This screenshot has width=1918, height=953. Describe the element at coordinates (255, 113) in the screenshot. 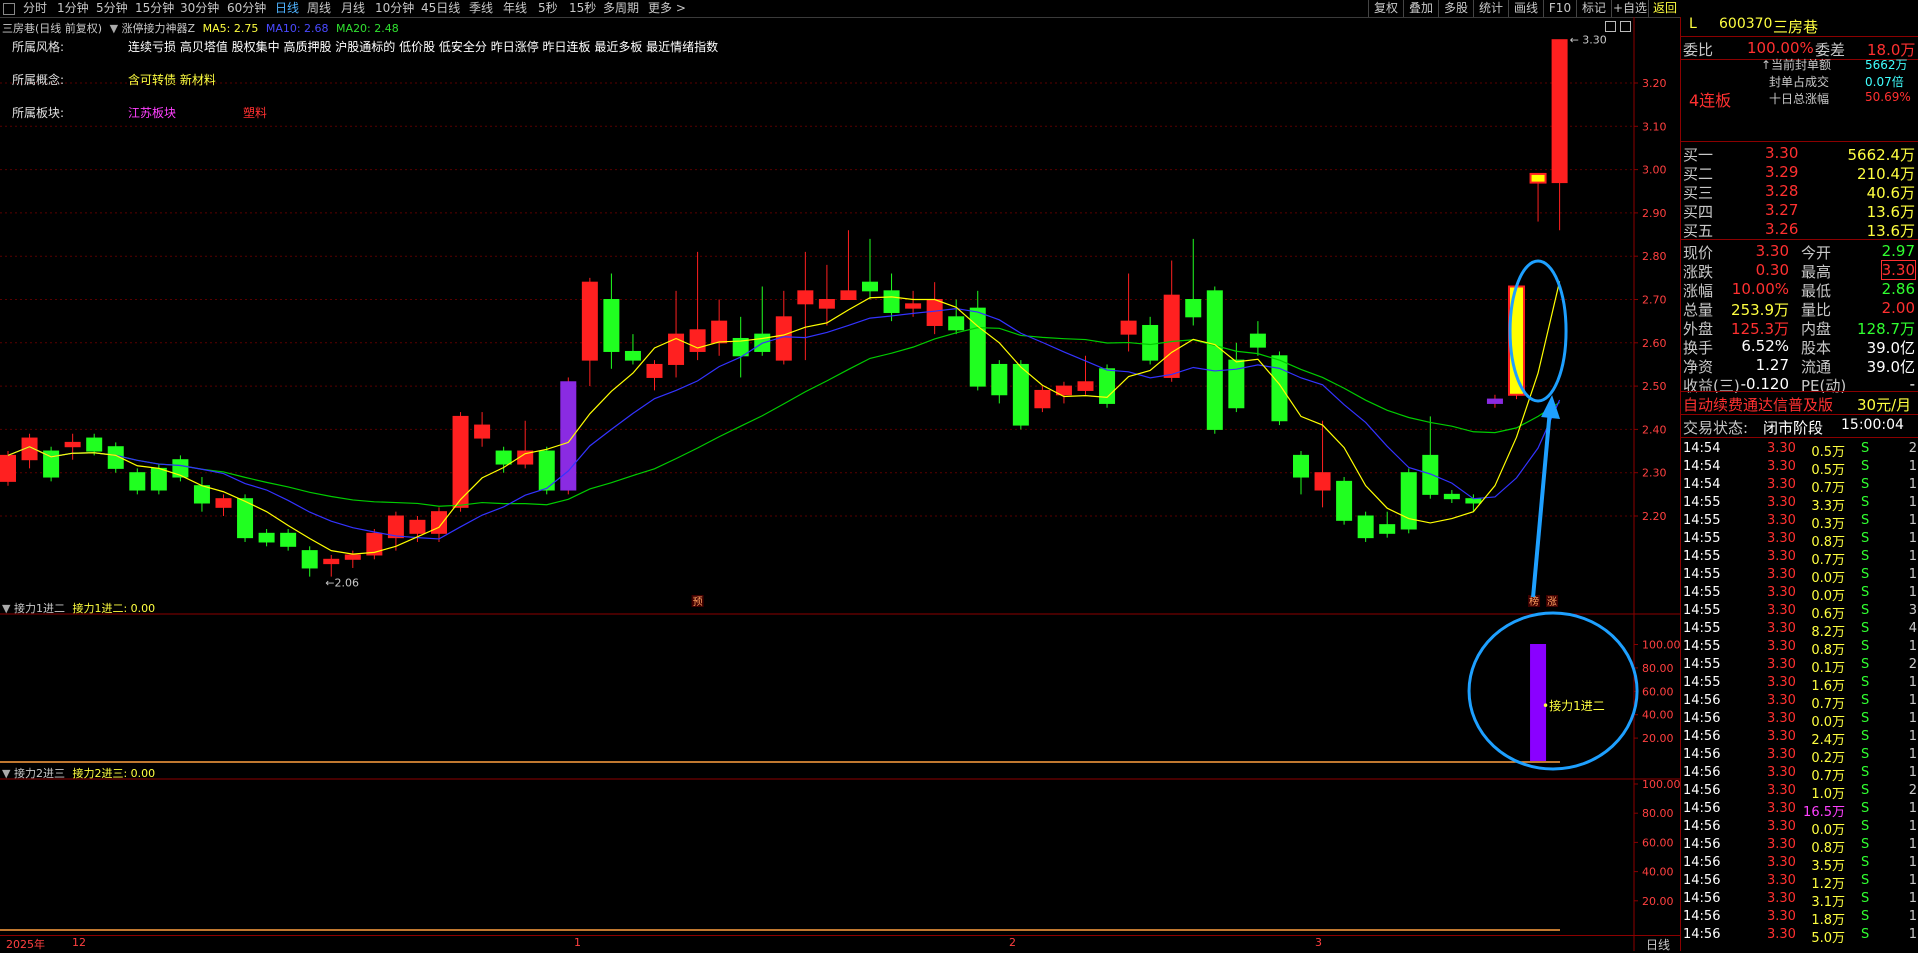

I see `sector-extra: 塑料` at that location.